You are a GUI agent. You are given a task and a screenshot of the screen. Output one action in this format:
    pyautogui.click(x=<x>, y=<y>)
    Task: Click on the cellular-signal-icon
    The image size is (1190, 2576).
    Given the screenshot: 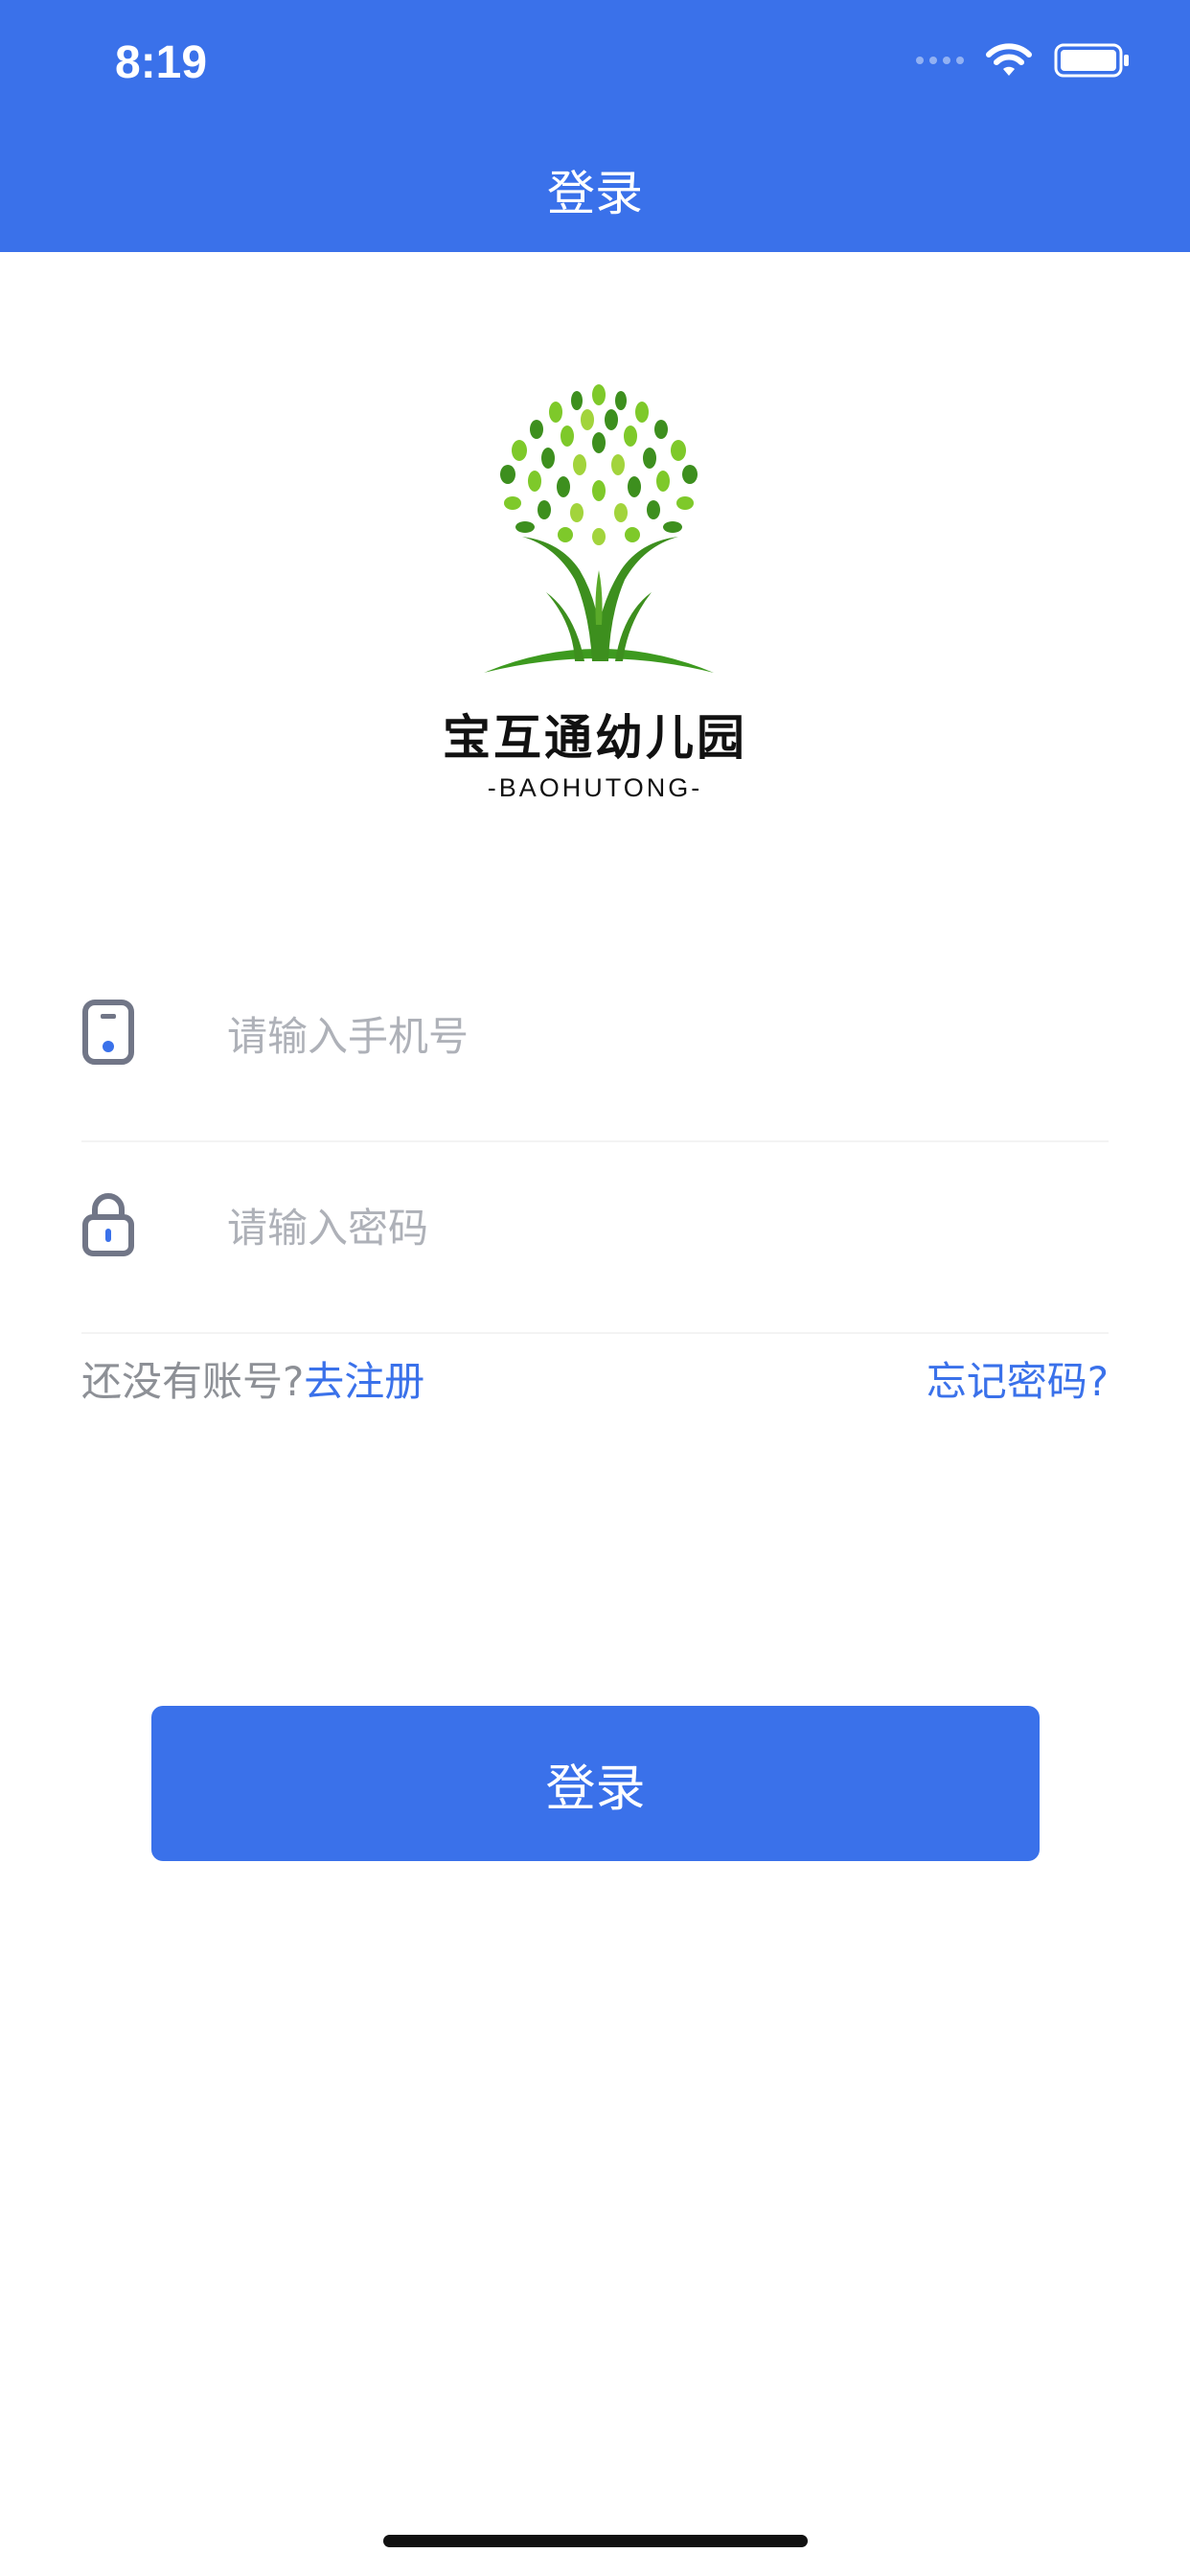 What is the action you would take?
    pyautogui.click(x=940, y=60)
    